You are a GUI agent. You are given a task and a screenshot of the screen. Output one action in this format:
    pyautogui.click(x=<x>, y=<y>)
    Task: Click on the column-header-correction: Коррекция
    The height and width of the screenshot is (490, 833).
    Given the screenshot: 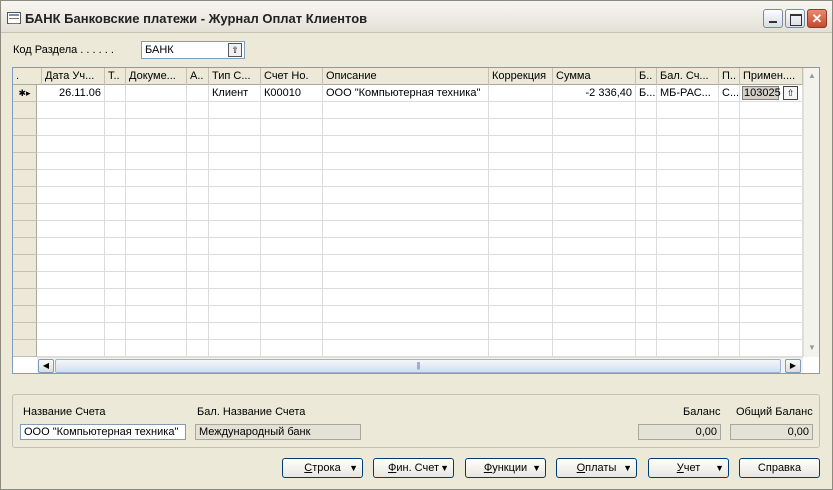 What is the action you would take?
    pyautogui.click(x=521, y=76)
    